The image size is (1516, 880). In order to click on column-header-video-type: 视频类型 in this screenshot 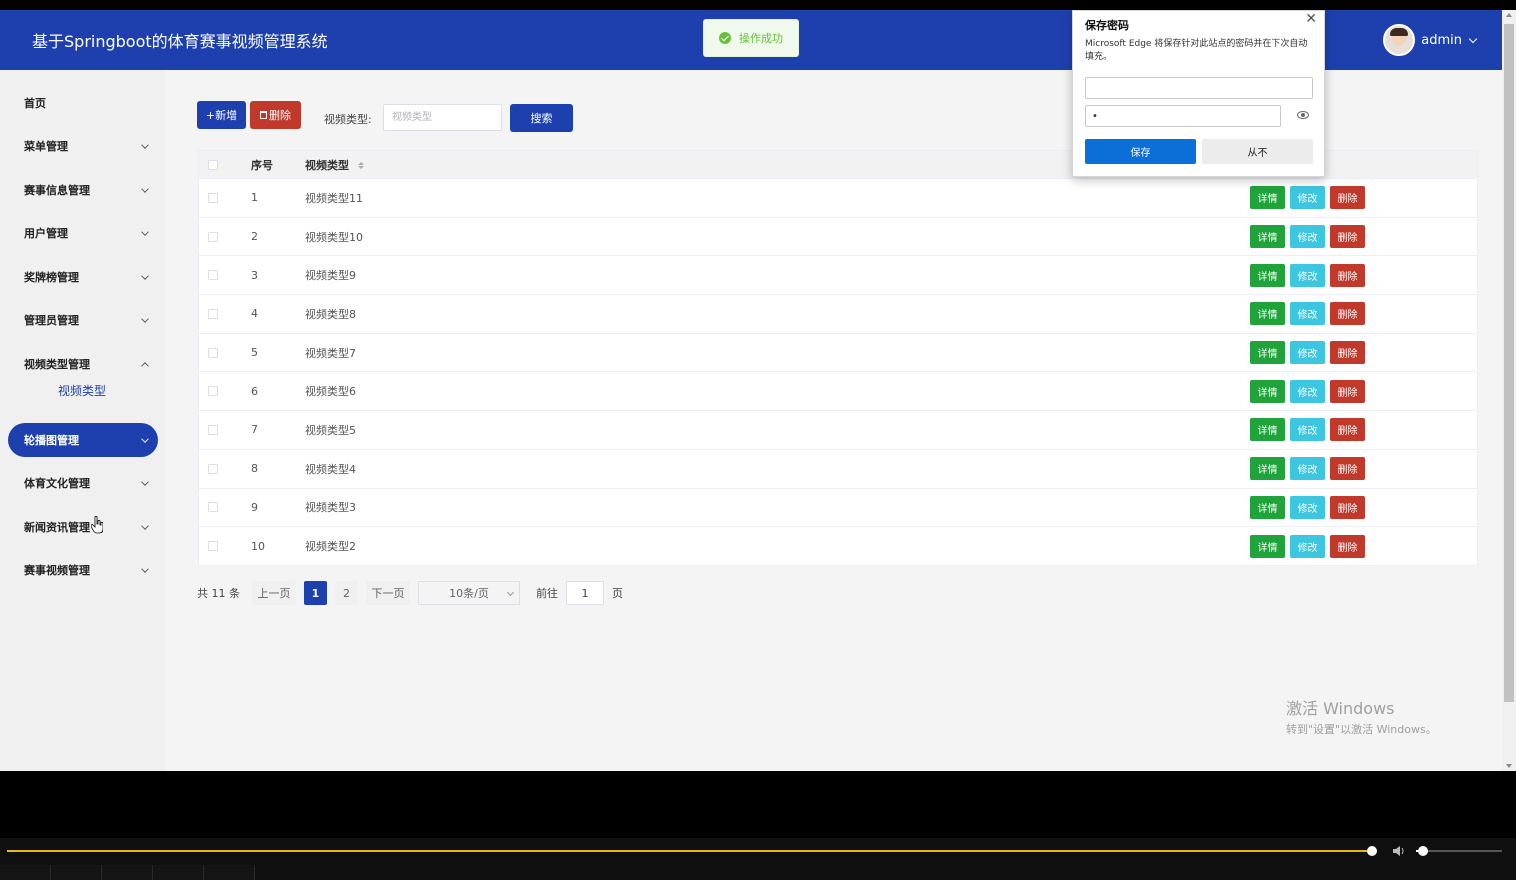, I will do `click(334, 165)`.